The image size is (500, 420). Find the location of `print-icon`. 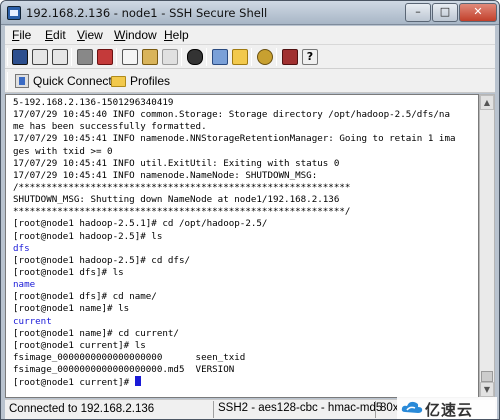

print-icon is located at coordinates (40, 57).